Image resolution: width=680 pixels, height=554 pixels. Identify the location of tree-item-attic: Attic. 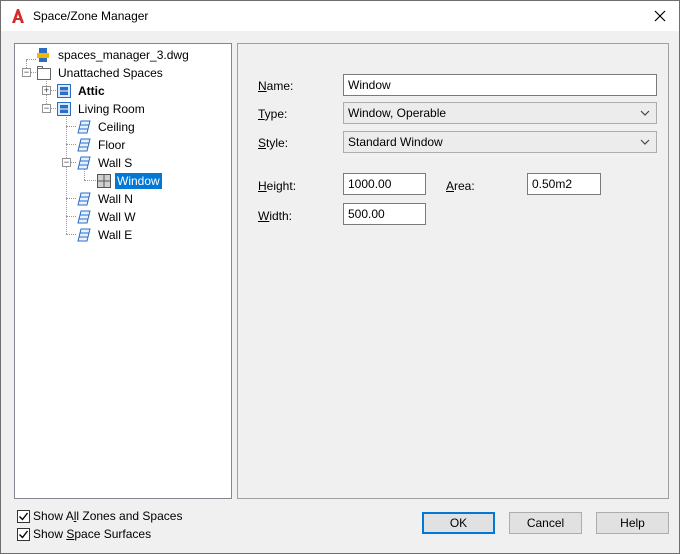
(81, 91).